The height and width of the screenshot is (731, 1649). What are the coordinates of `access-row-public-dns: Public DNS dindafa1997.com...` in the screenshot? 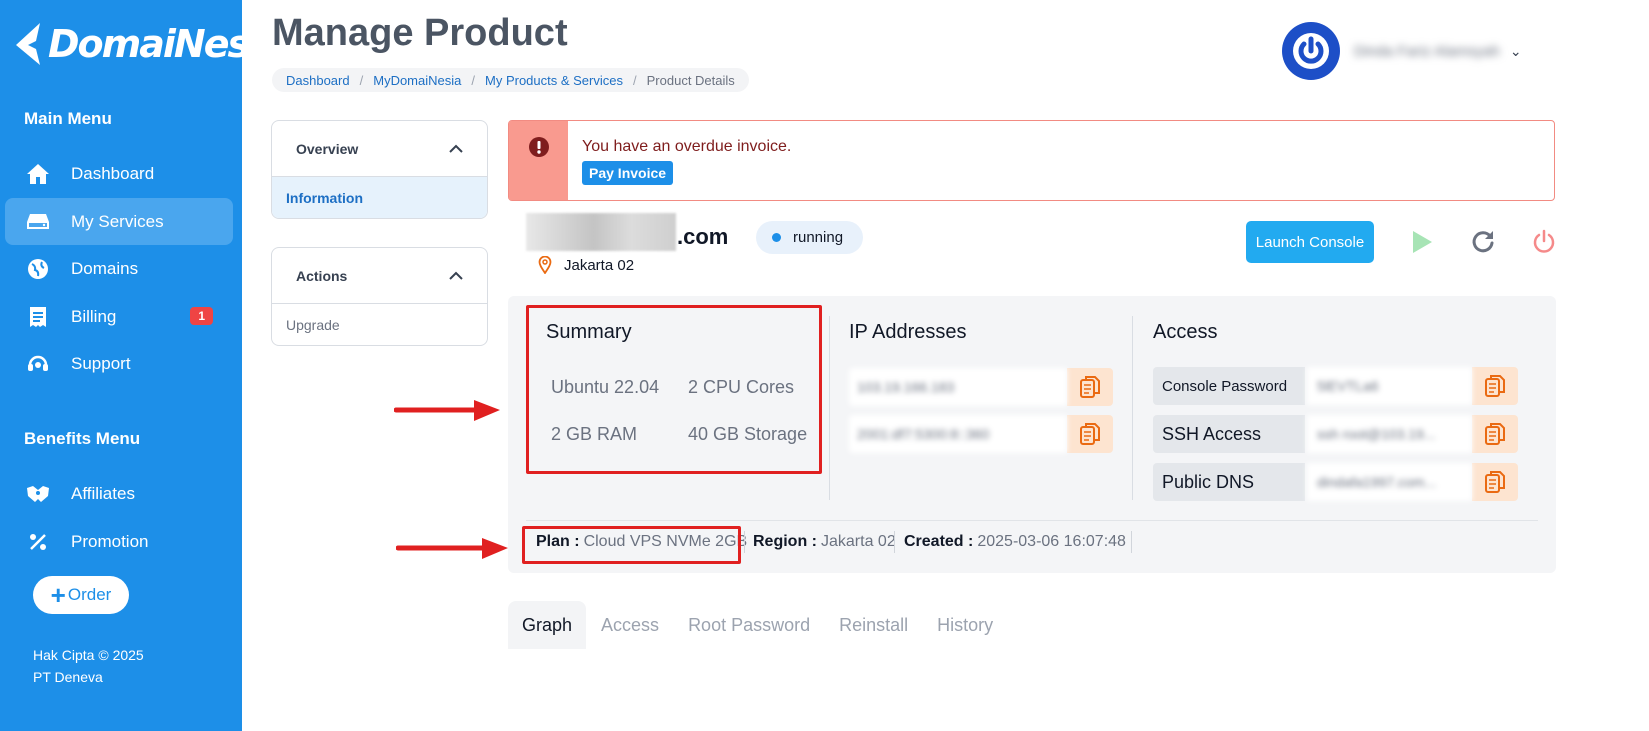 It's located at (1335, 482).